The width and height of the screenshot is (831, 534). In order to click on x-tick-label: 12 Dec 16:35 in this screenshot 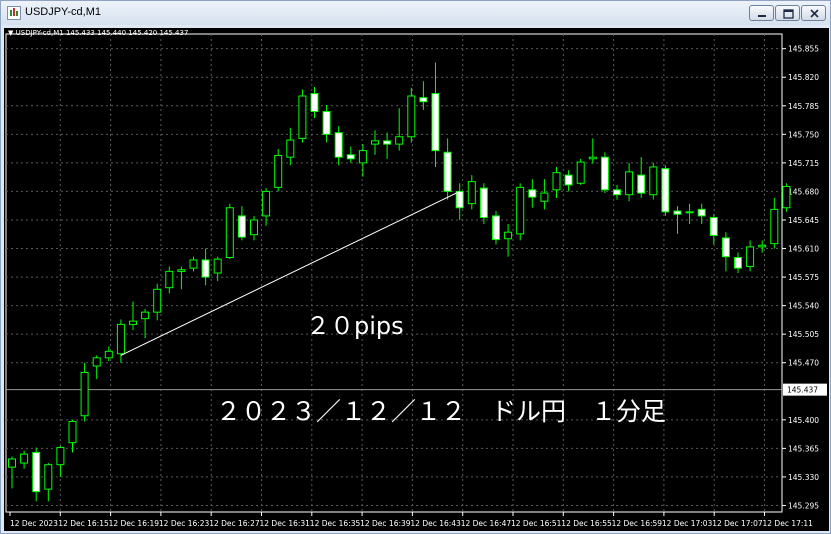, I will do `click(335, 523)`.